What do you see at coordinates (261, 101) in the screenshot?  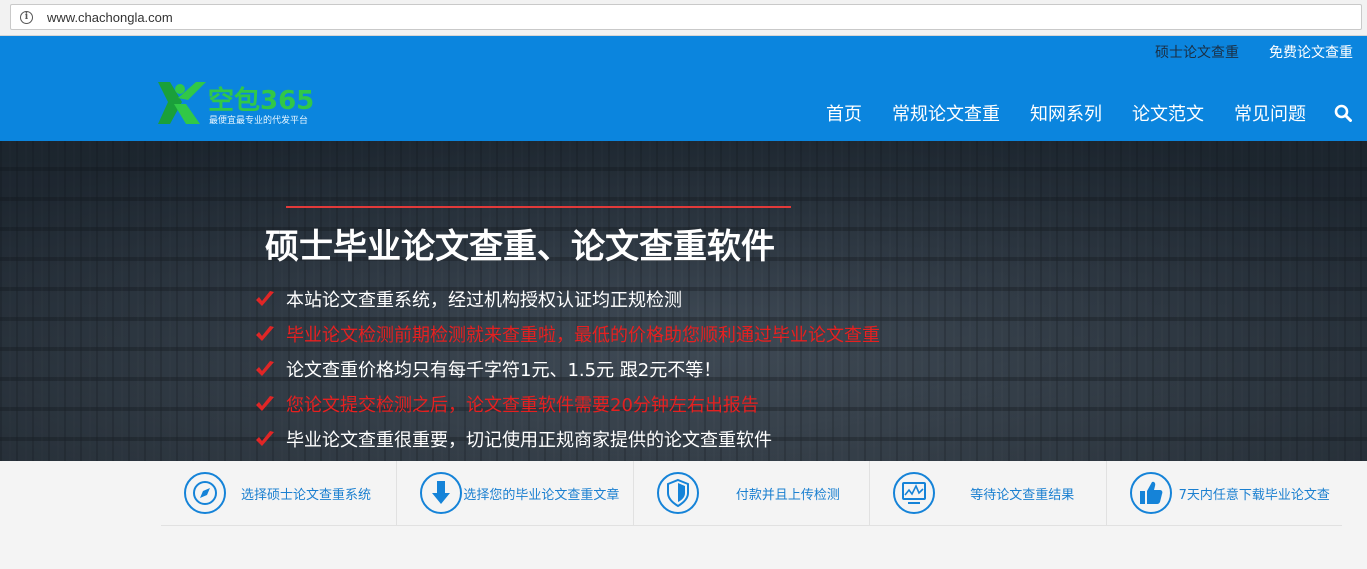 I see `logo-name: 空包365` at bounding box center [261, 101].